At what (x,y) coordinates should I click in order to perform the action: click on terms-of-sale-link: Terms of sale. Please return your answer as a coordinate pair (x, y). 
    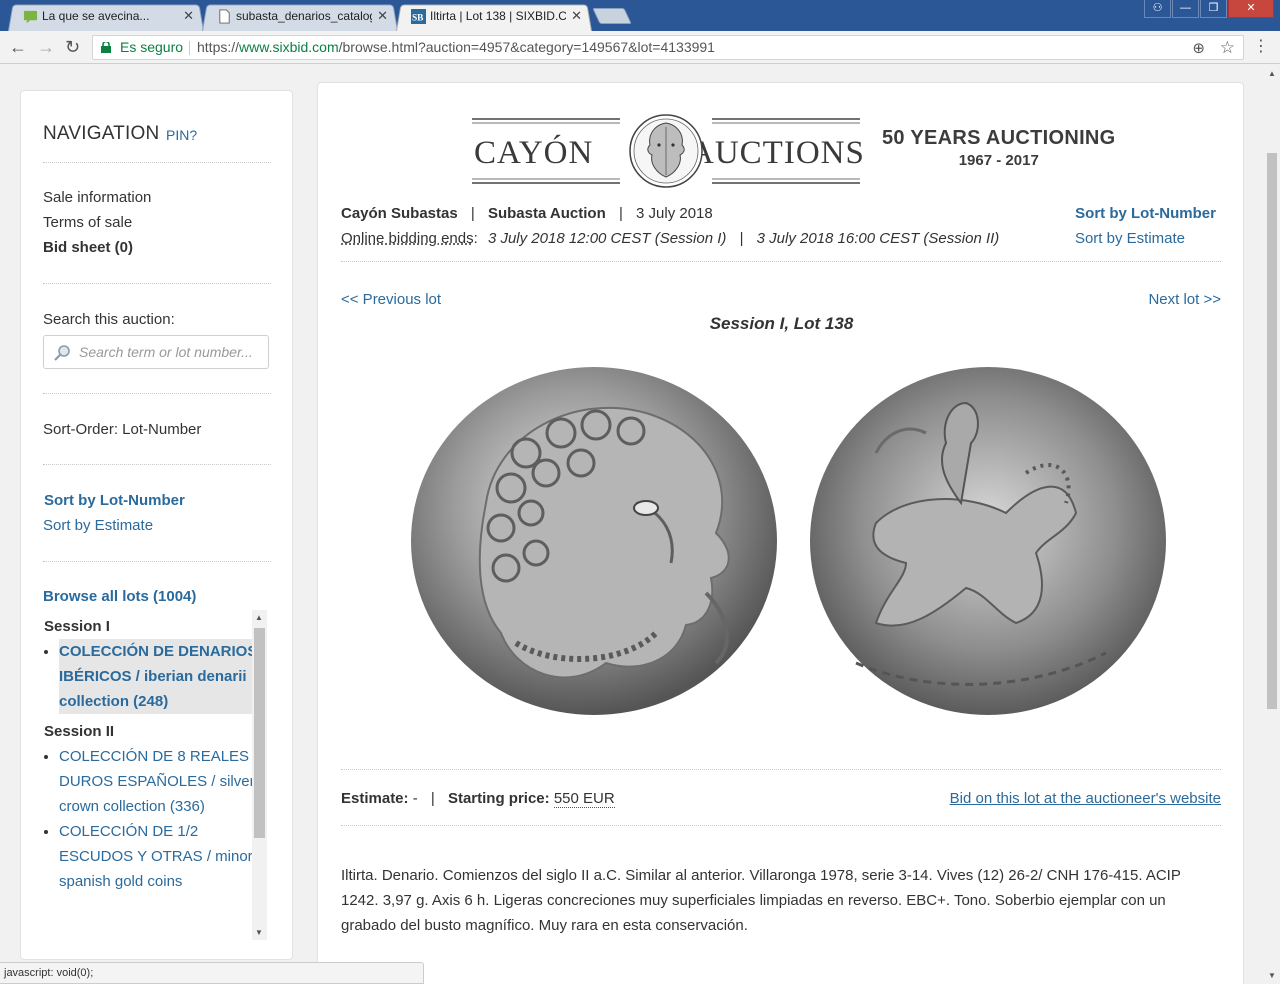
    Looking at the image, I should click on (87, 222).